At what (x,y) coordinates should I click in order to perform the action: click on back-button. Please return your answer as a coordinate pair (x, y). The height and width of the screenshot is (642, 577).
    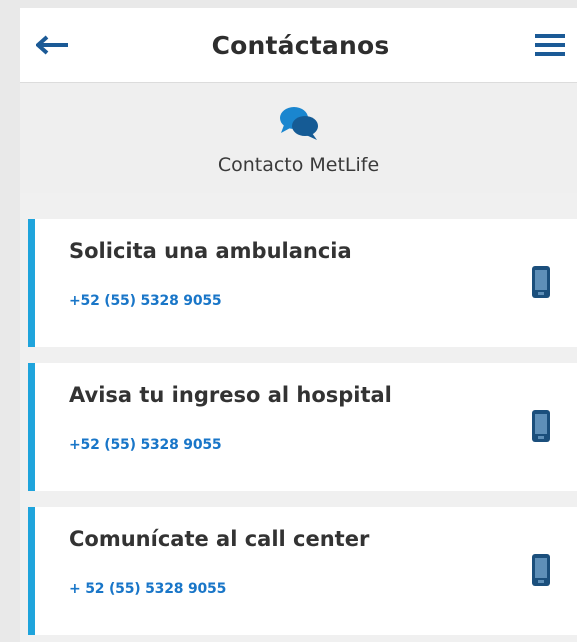
    Looking at the image, I should click on (56, 45).